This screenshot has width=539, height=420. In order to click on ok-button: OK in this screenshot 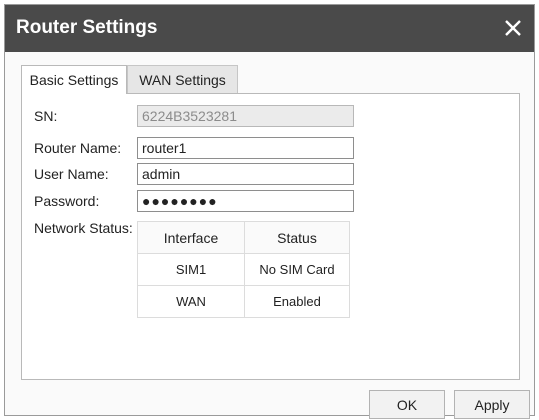, I will do `click(407, 404)`.